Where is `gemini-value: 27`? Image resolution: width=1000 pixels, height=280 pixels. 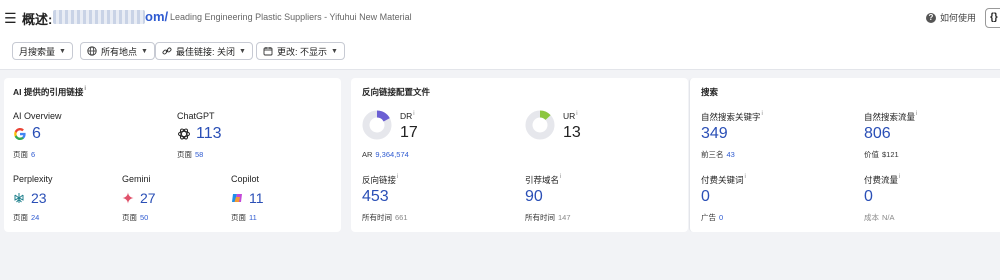
gemini-value: 27 is located at coordinates (148, 198).